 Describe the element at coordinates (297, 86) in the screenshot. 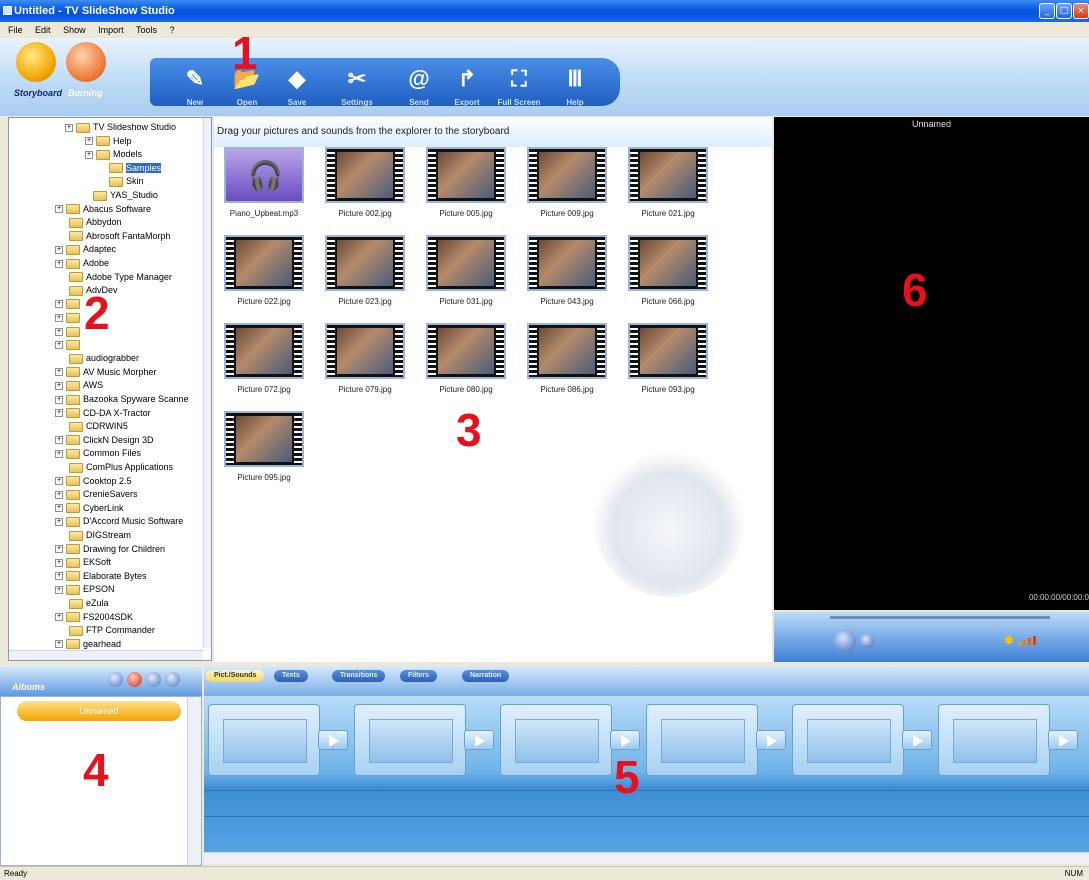

I see `save-button: ◆ Save` at that location.